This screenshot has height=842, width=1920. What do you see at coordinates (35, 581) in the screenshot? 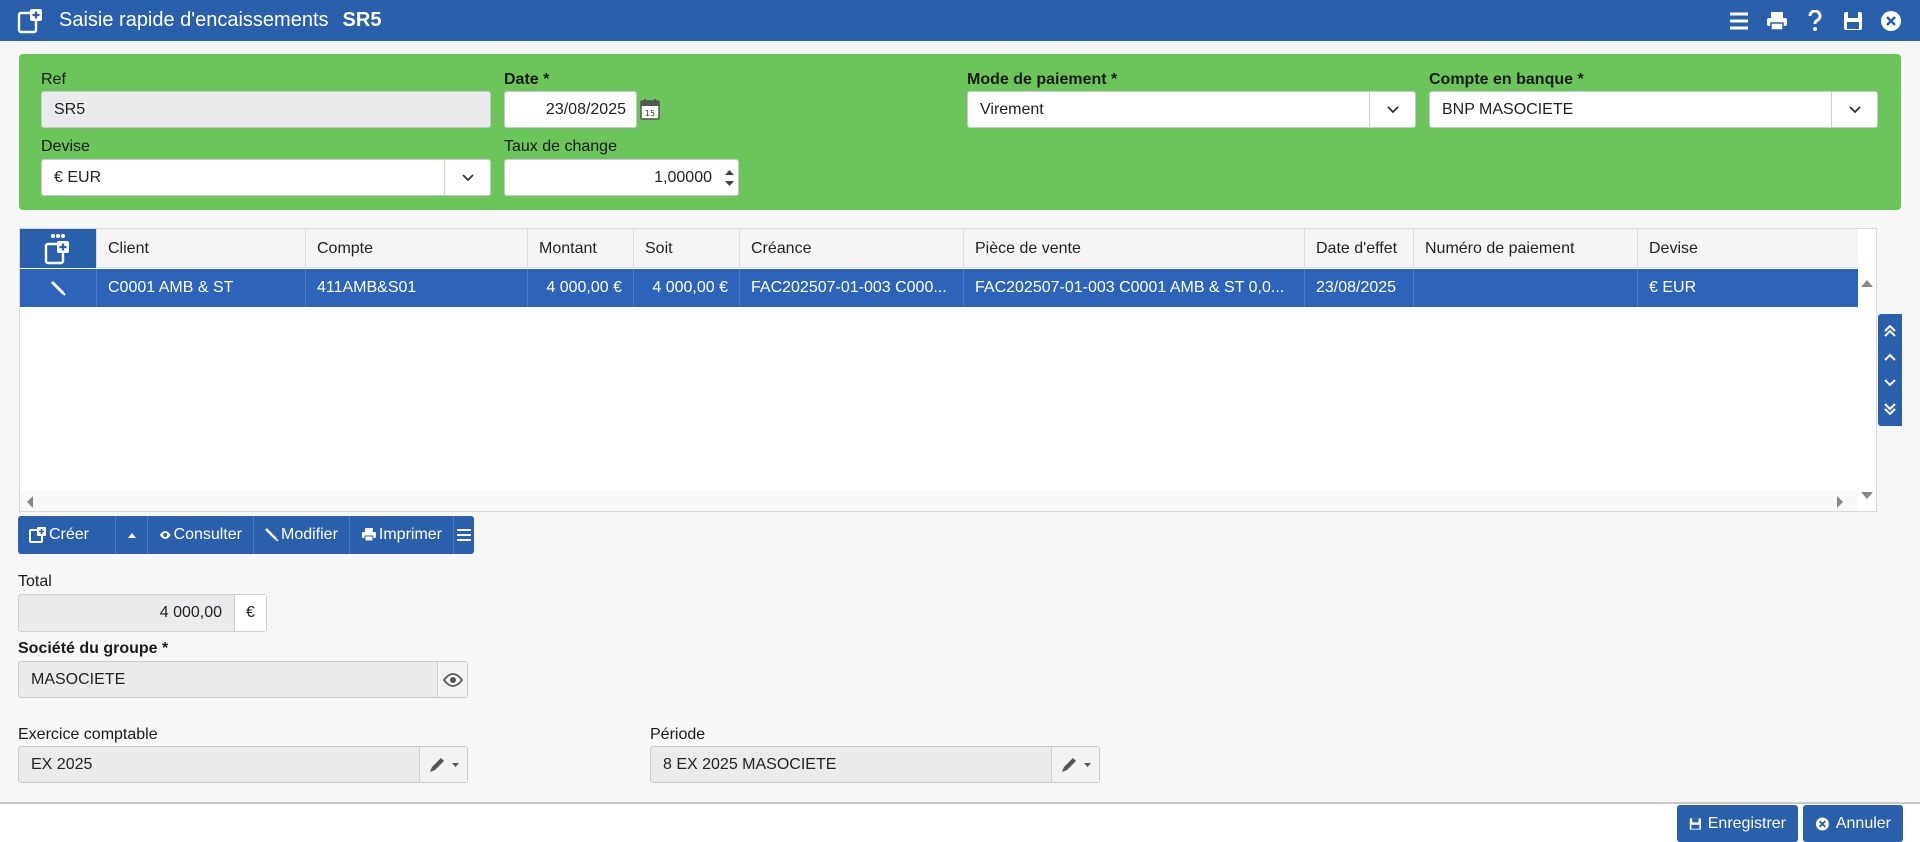
I see `total-label: Total` at bounding box center [35, 581].